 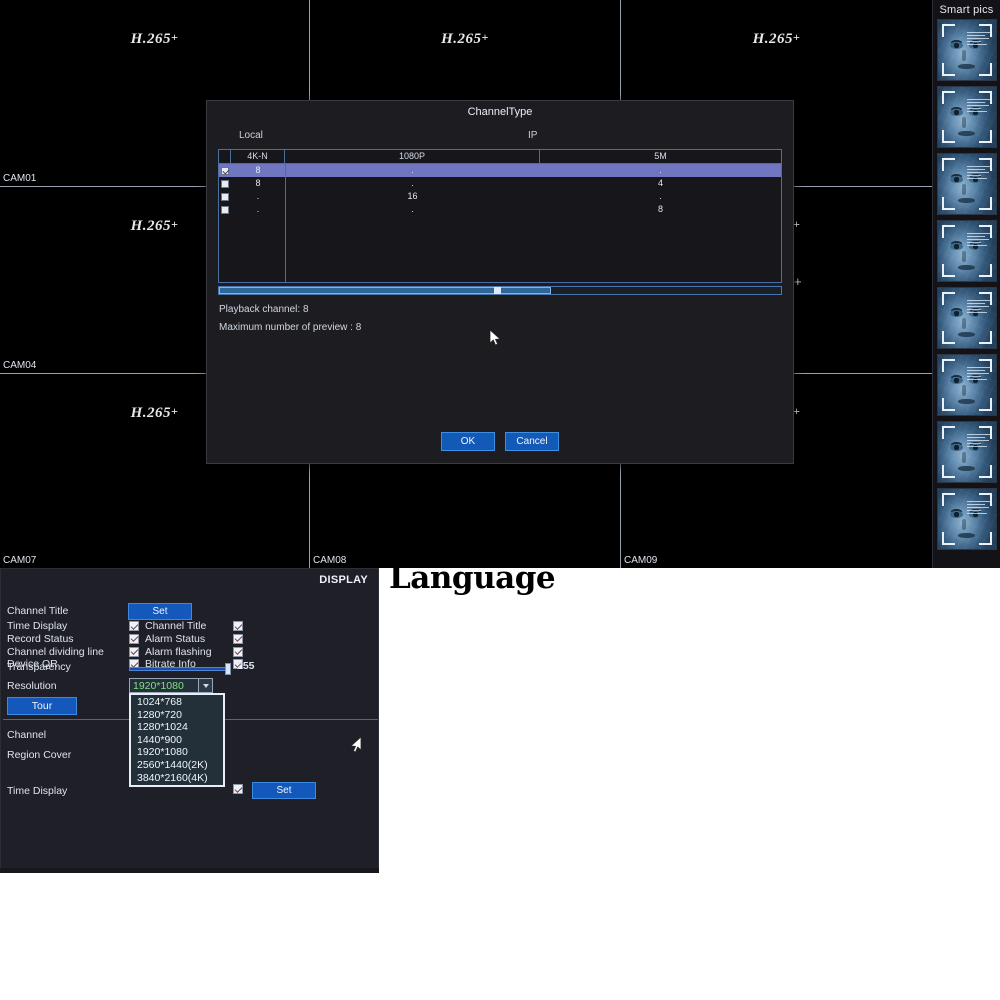 What do you see at coordinates (20, 178) in the screenshot?
I see `camera-label: CAM01` at bounding box center [20, 178].